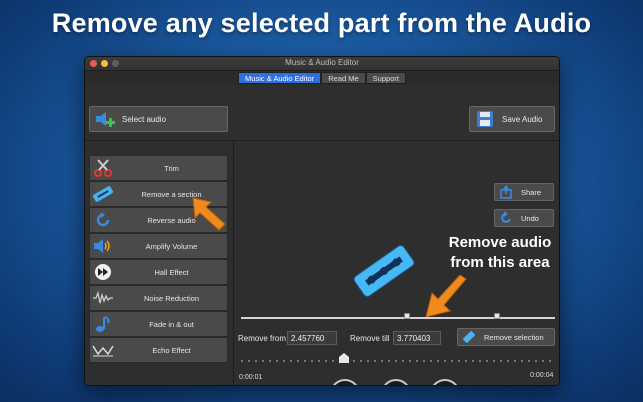 This screenshot has width=643, height=402. What do you see at coordinates (171, 324) in the screenshot?
I see `tool-fade-in-out-label: Fade in & out` at bounding box center [171, 324].